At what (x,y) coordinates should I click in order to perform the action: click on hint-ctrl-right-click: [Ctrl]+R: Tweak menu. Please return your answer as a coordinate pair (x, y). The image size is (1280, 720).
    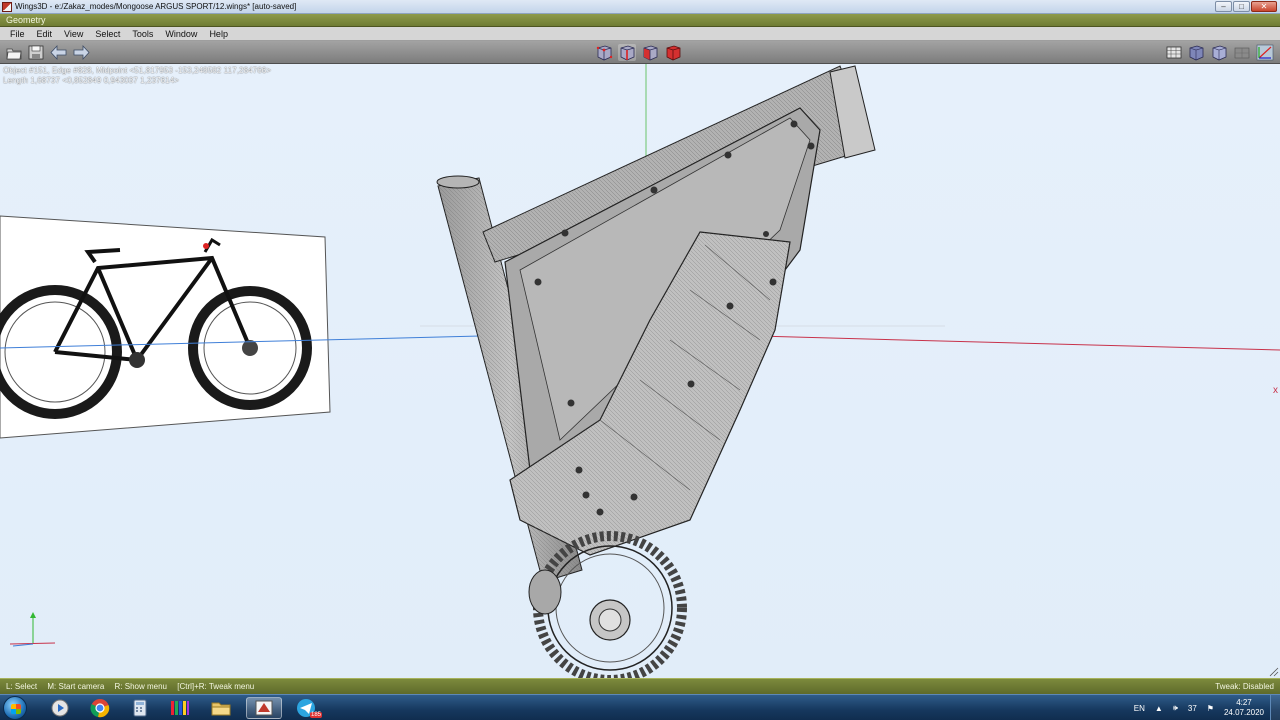
    Looking at the image, I should click on (216, 686).